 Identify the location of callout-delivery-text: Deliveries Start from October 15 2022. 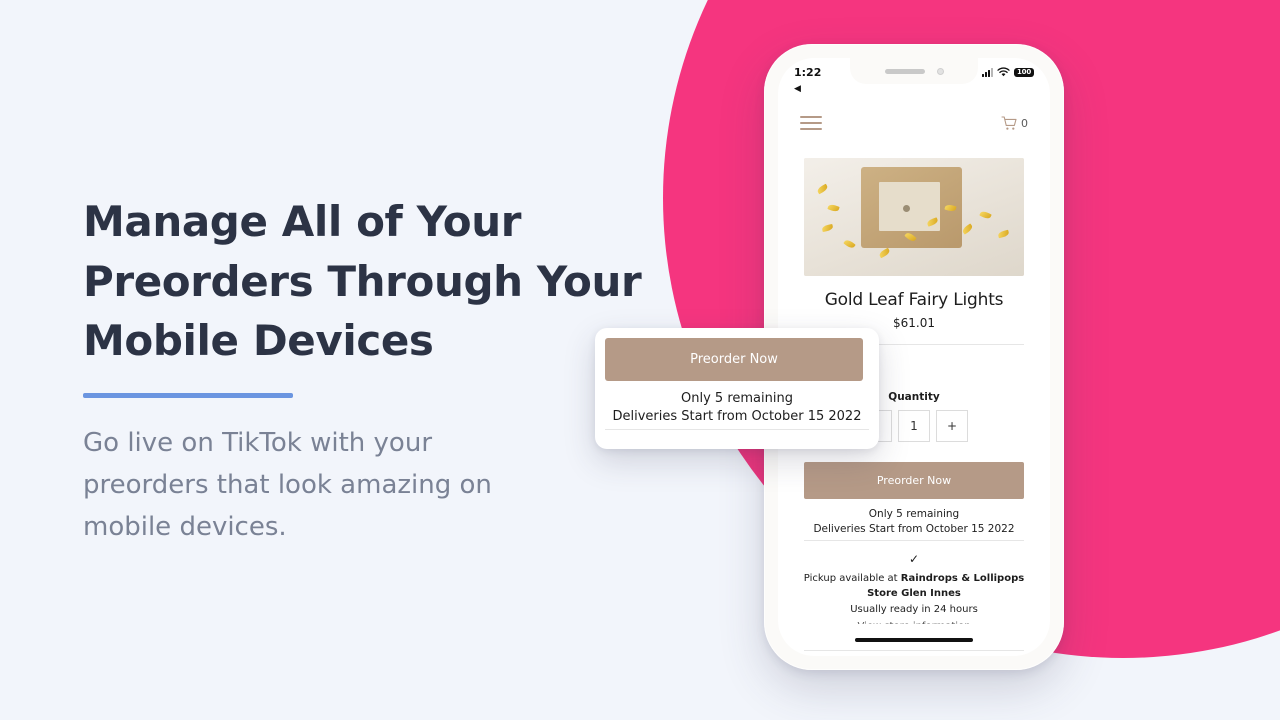
(737, 416).